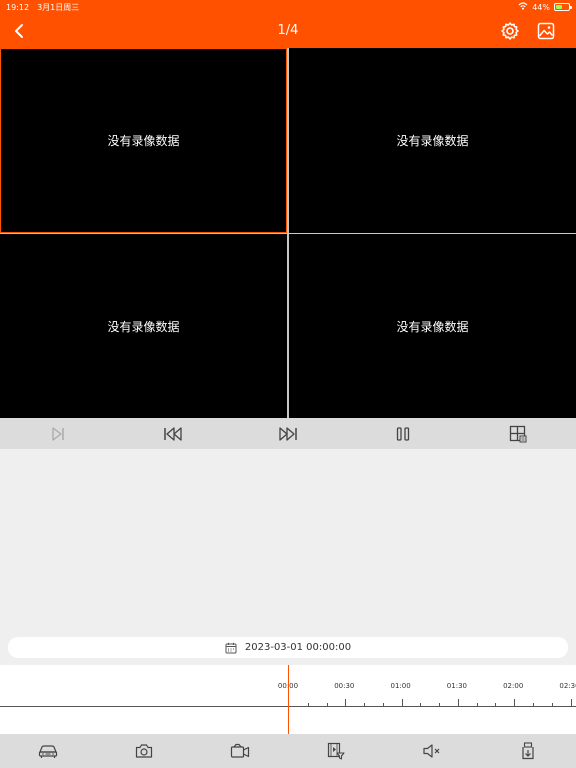  I want to click on timeline: 00:0000:3001:0001:3002:0002:30, so click(288, 699).